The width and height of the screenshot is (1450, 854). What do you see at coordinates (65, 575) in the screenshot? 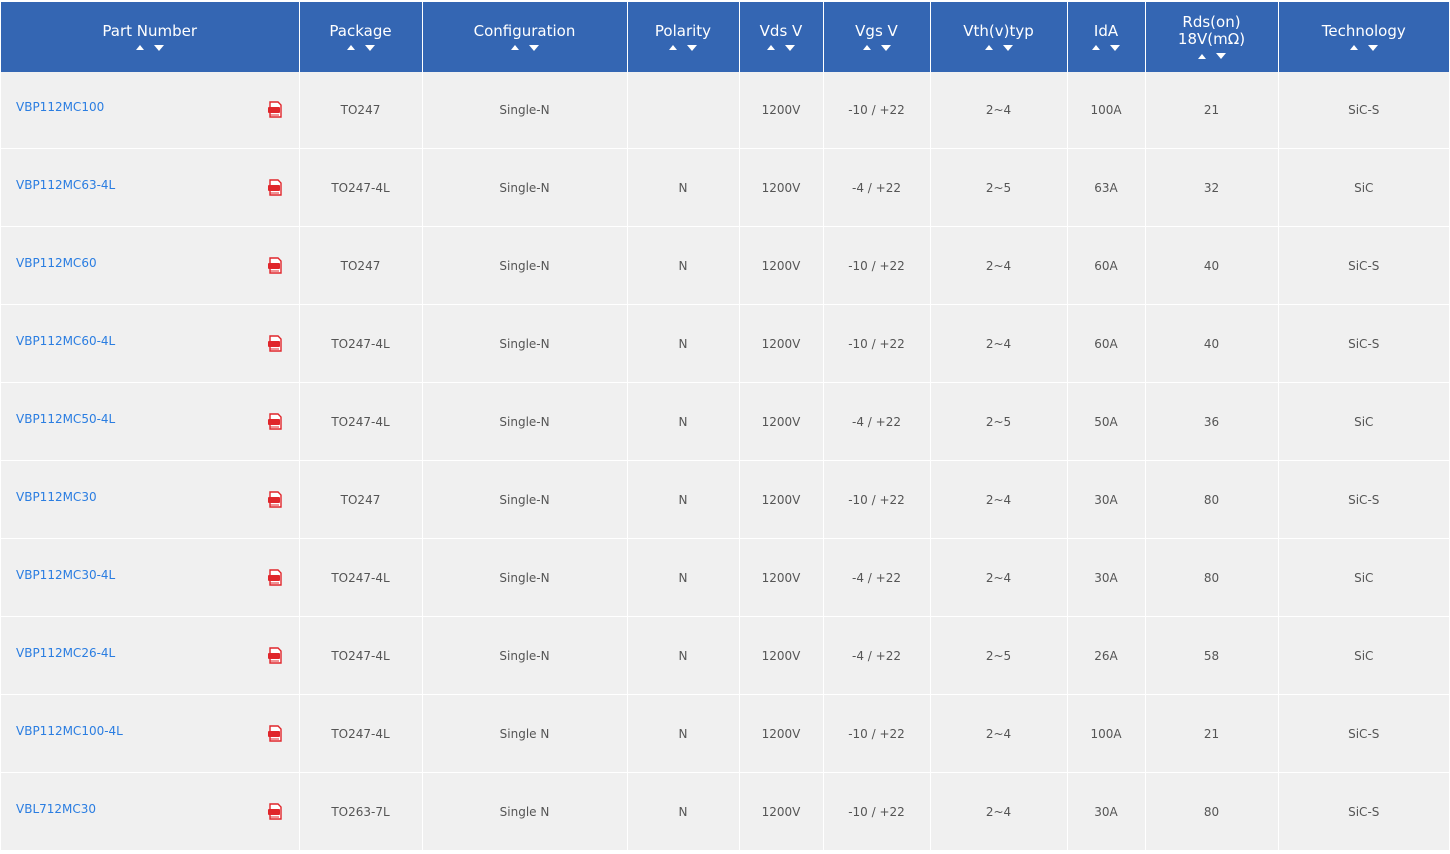
I see `part-number-link: VBP112MC30-4L` at bounding box center [65, 575].